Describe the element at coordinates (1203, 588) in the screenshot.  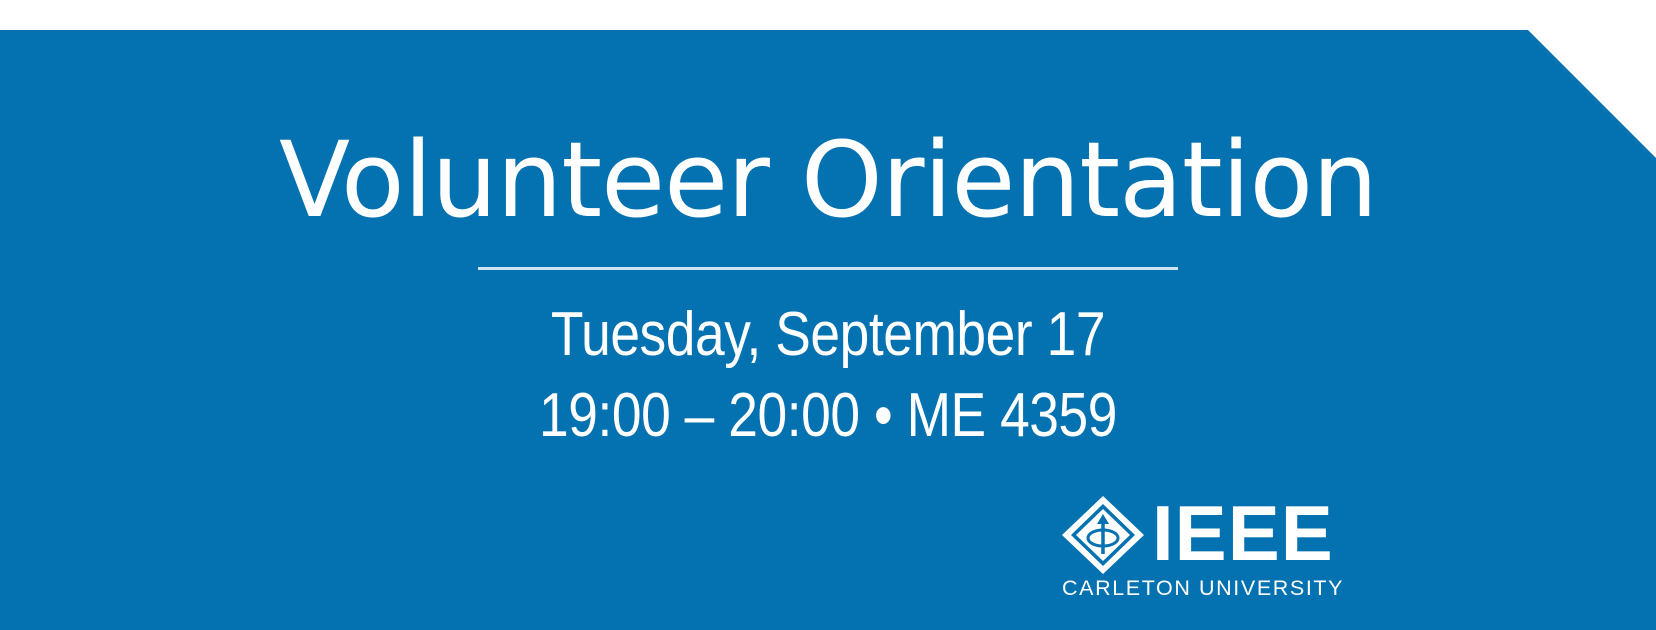
I see `carleton-university-label: CARLETON UNIVERSITY` at that location.